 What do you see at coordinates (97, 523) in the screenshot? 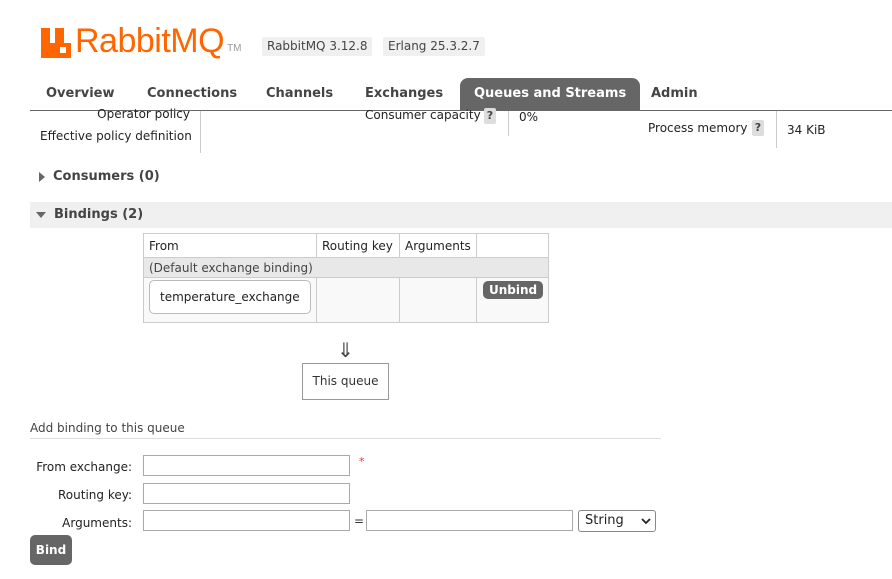
I see `arguments-label: Arguments:` at bounding box center [97, 523].